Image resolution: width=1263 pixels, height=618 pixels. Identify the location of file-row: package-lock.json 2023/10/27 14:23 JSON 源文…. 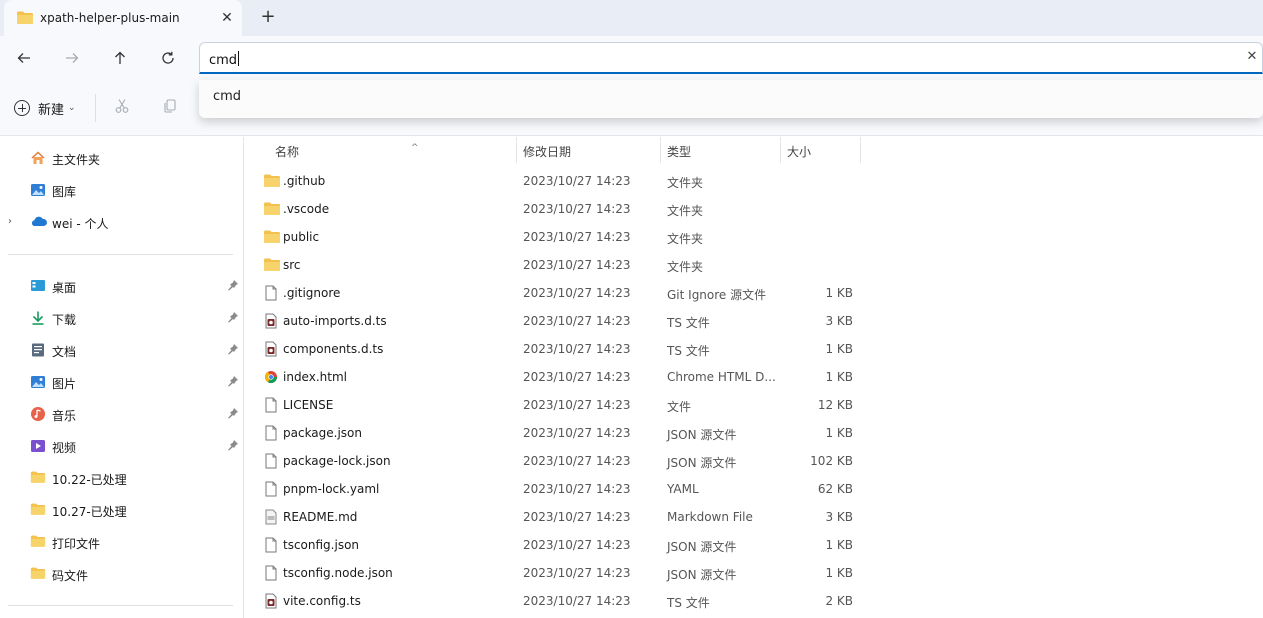
(554, 461).